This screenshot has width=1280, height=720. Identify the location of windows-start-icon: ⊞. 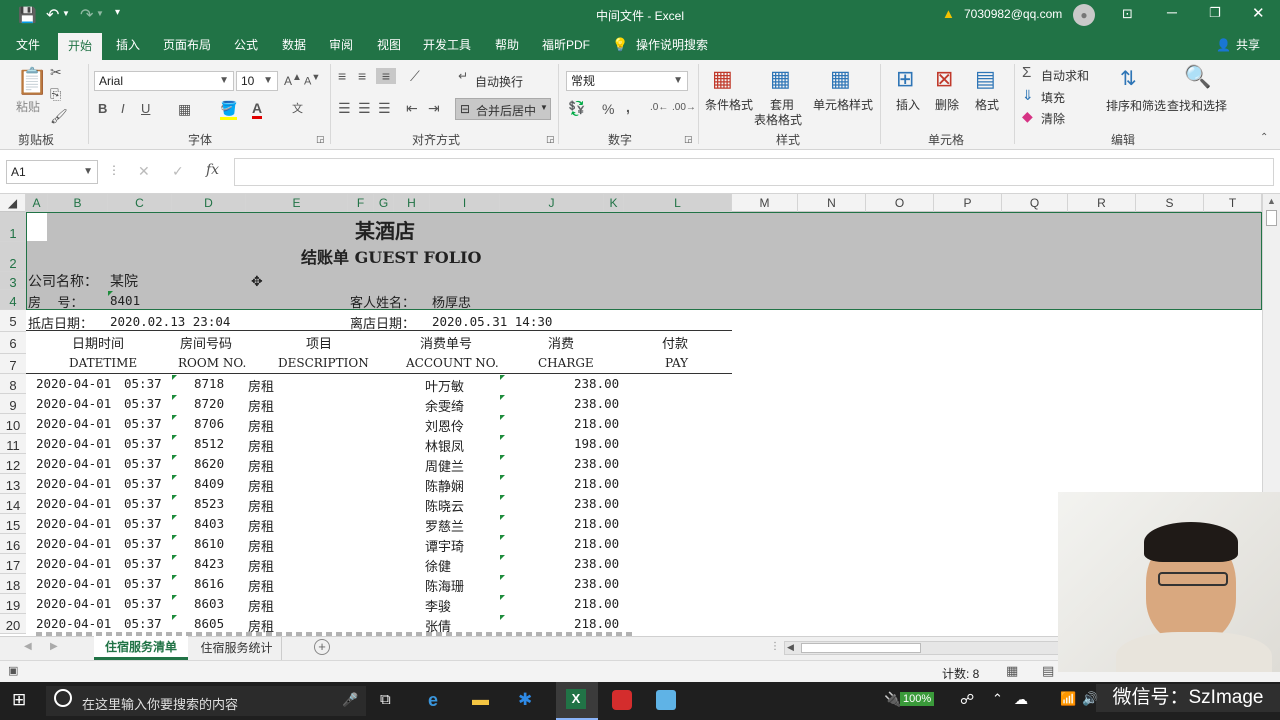
(19, 700).